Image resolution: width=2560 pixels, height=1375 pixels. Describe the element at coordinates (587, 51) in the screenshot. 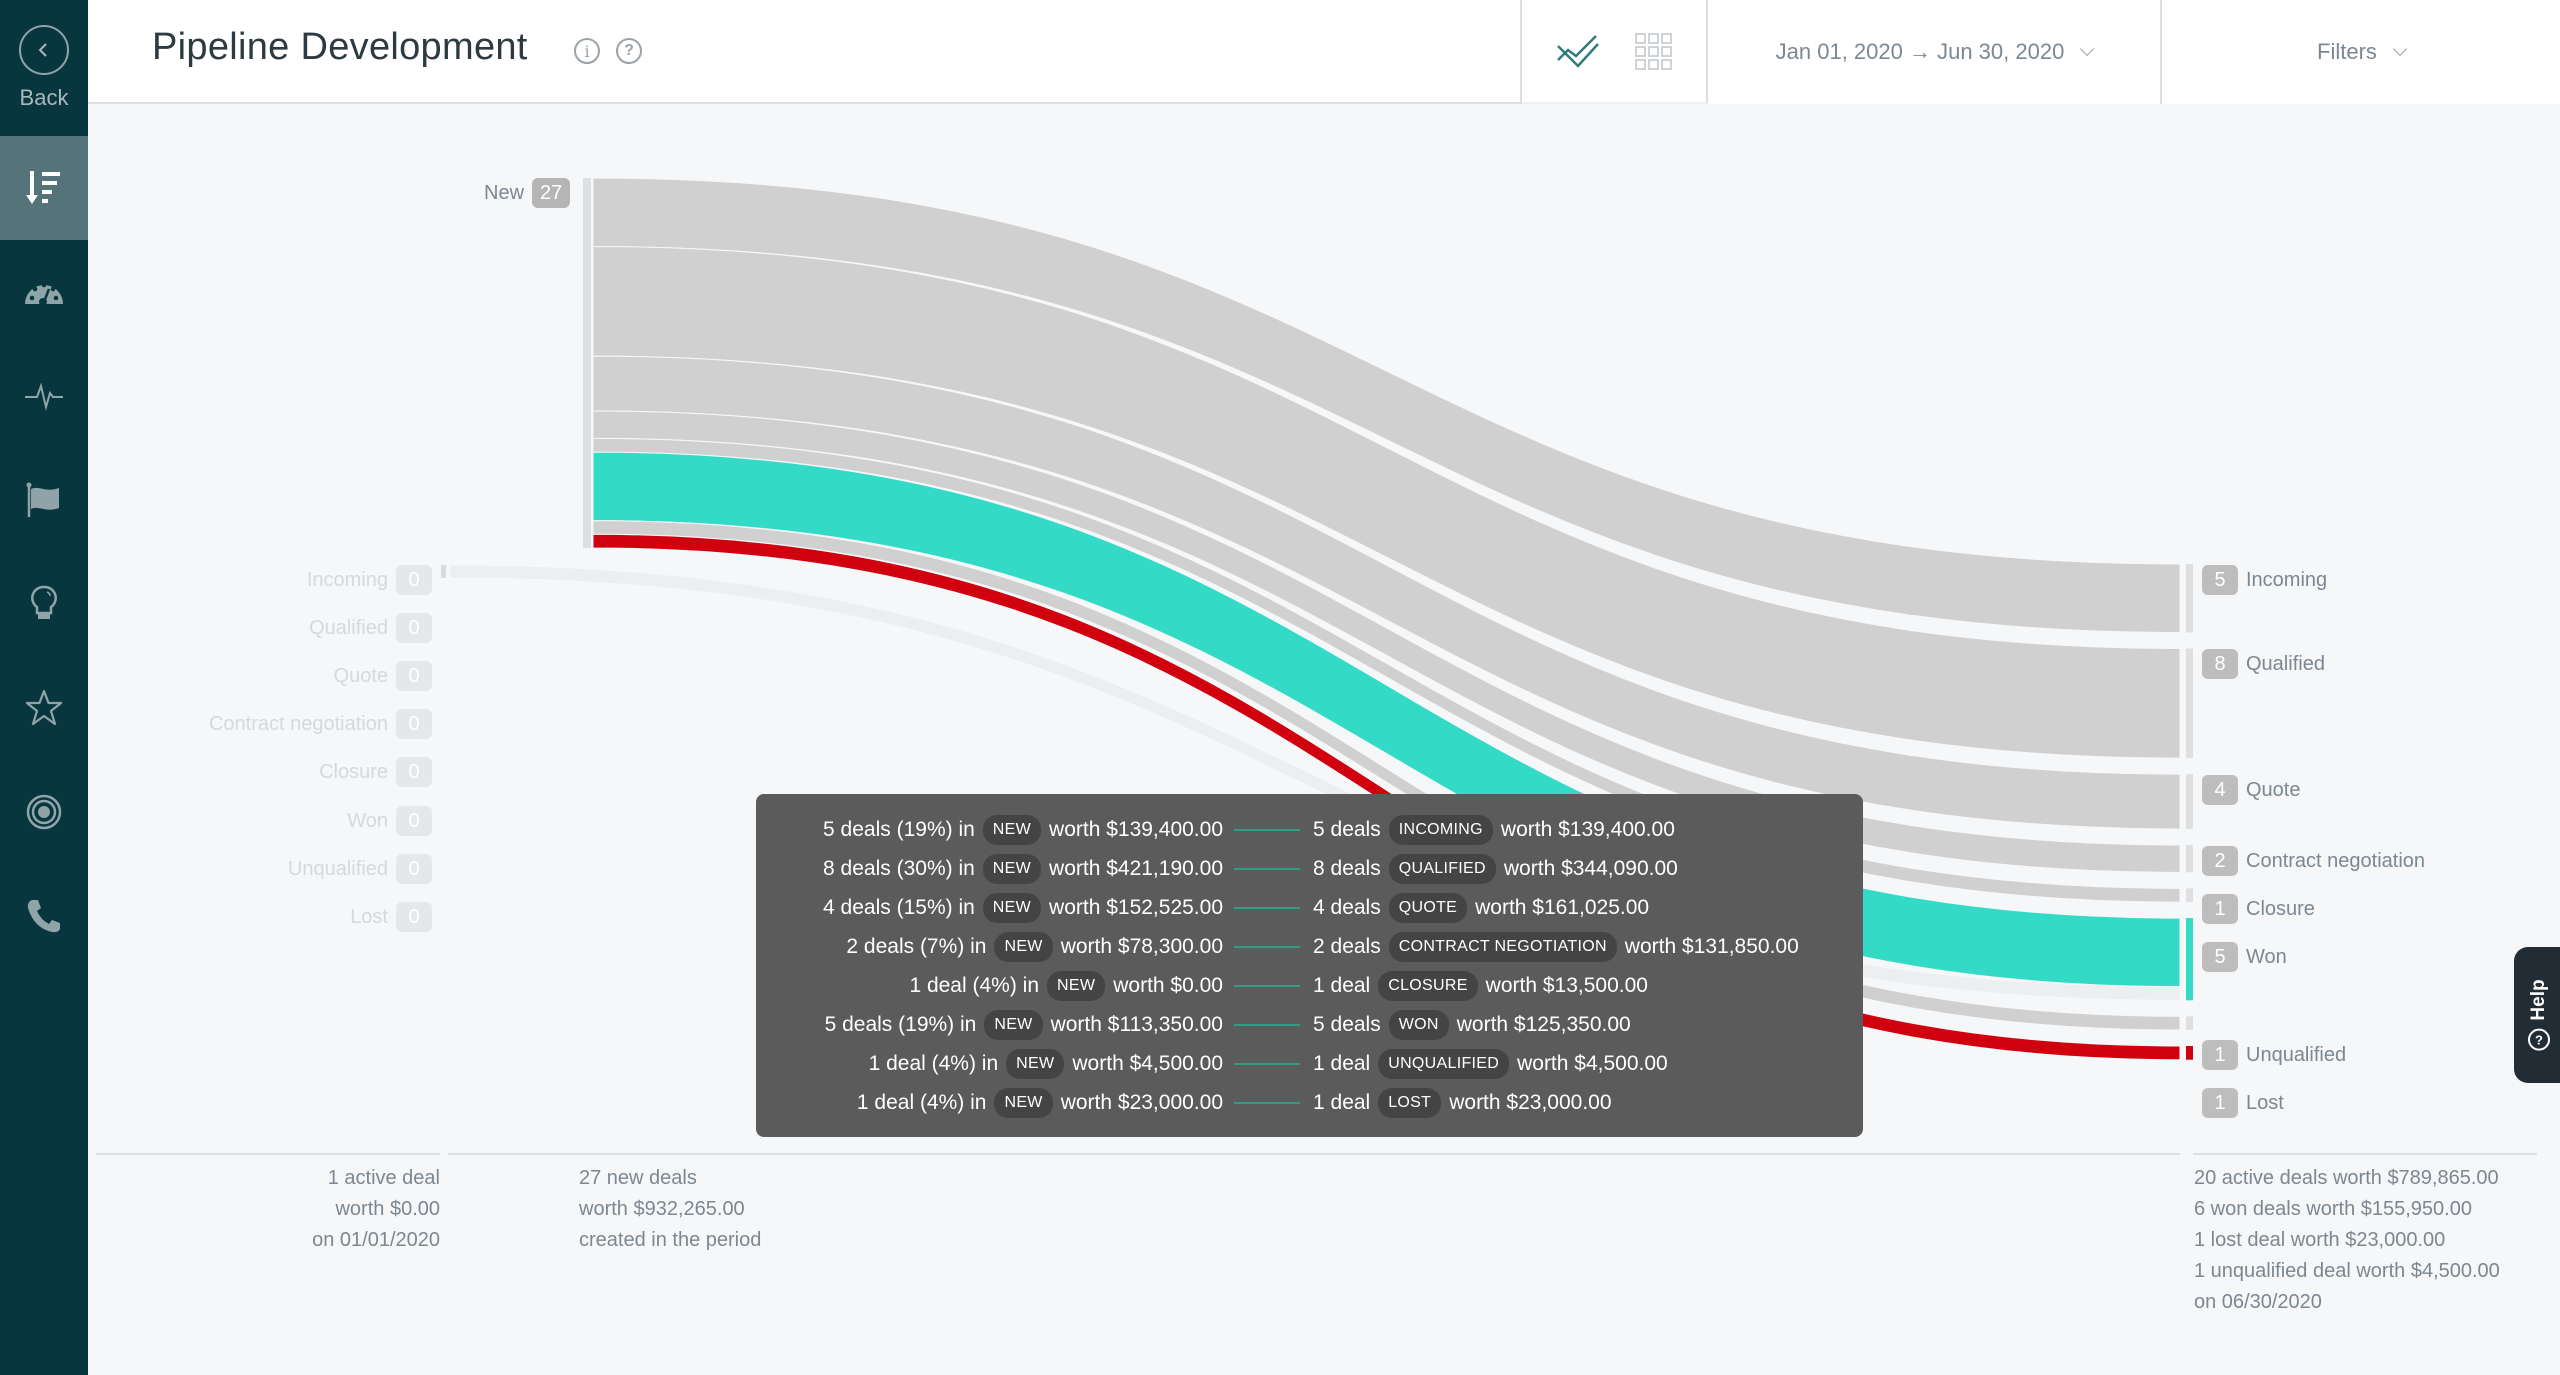

I see `info-icon: i` at that location.